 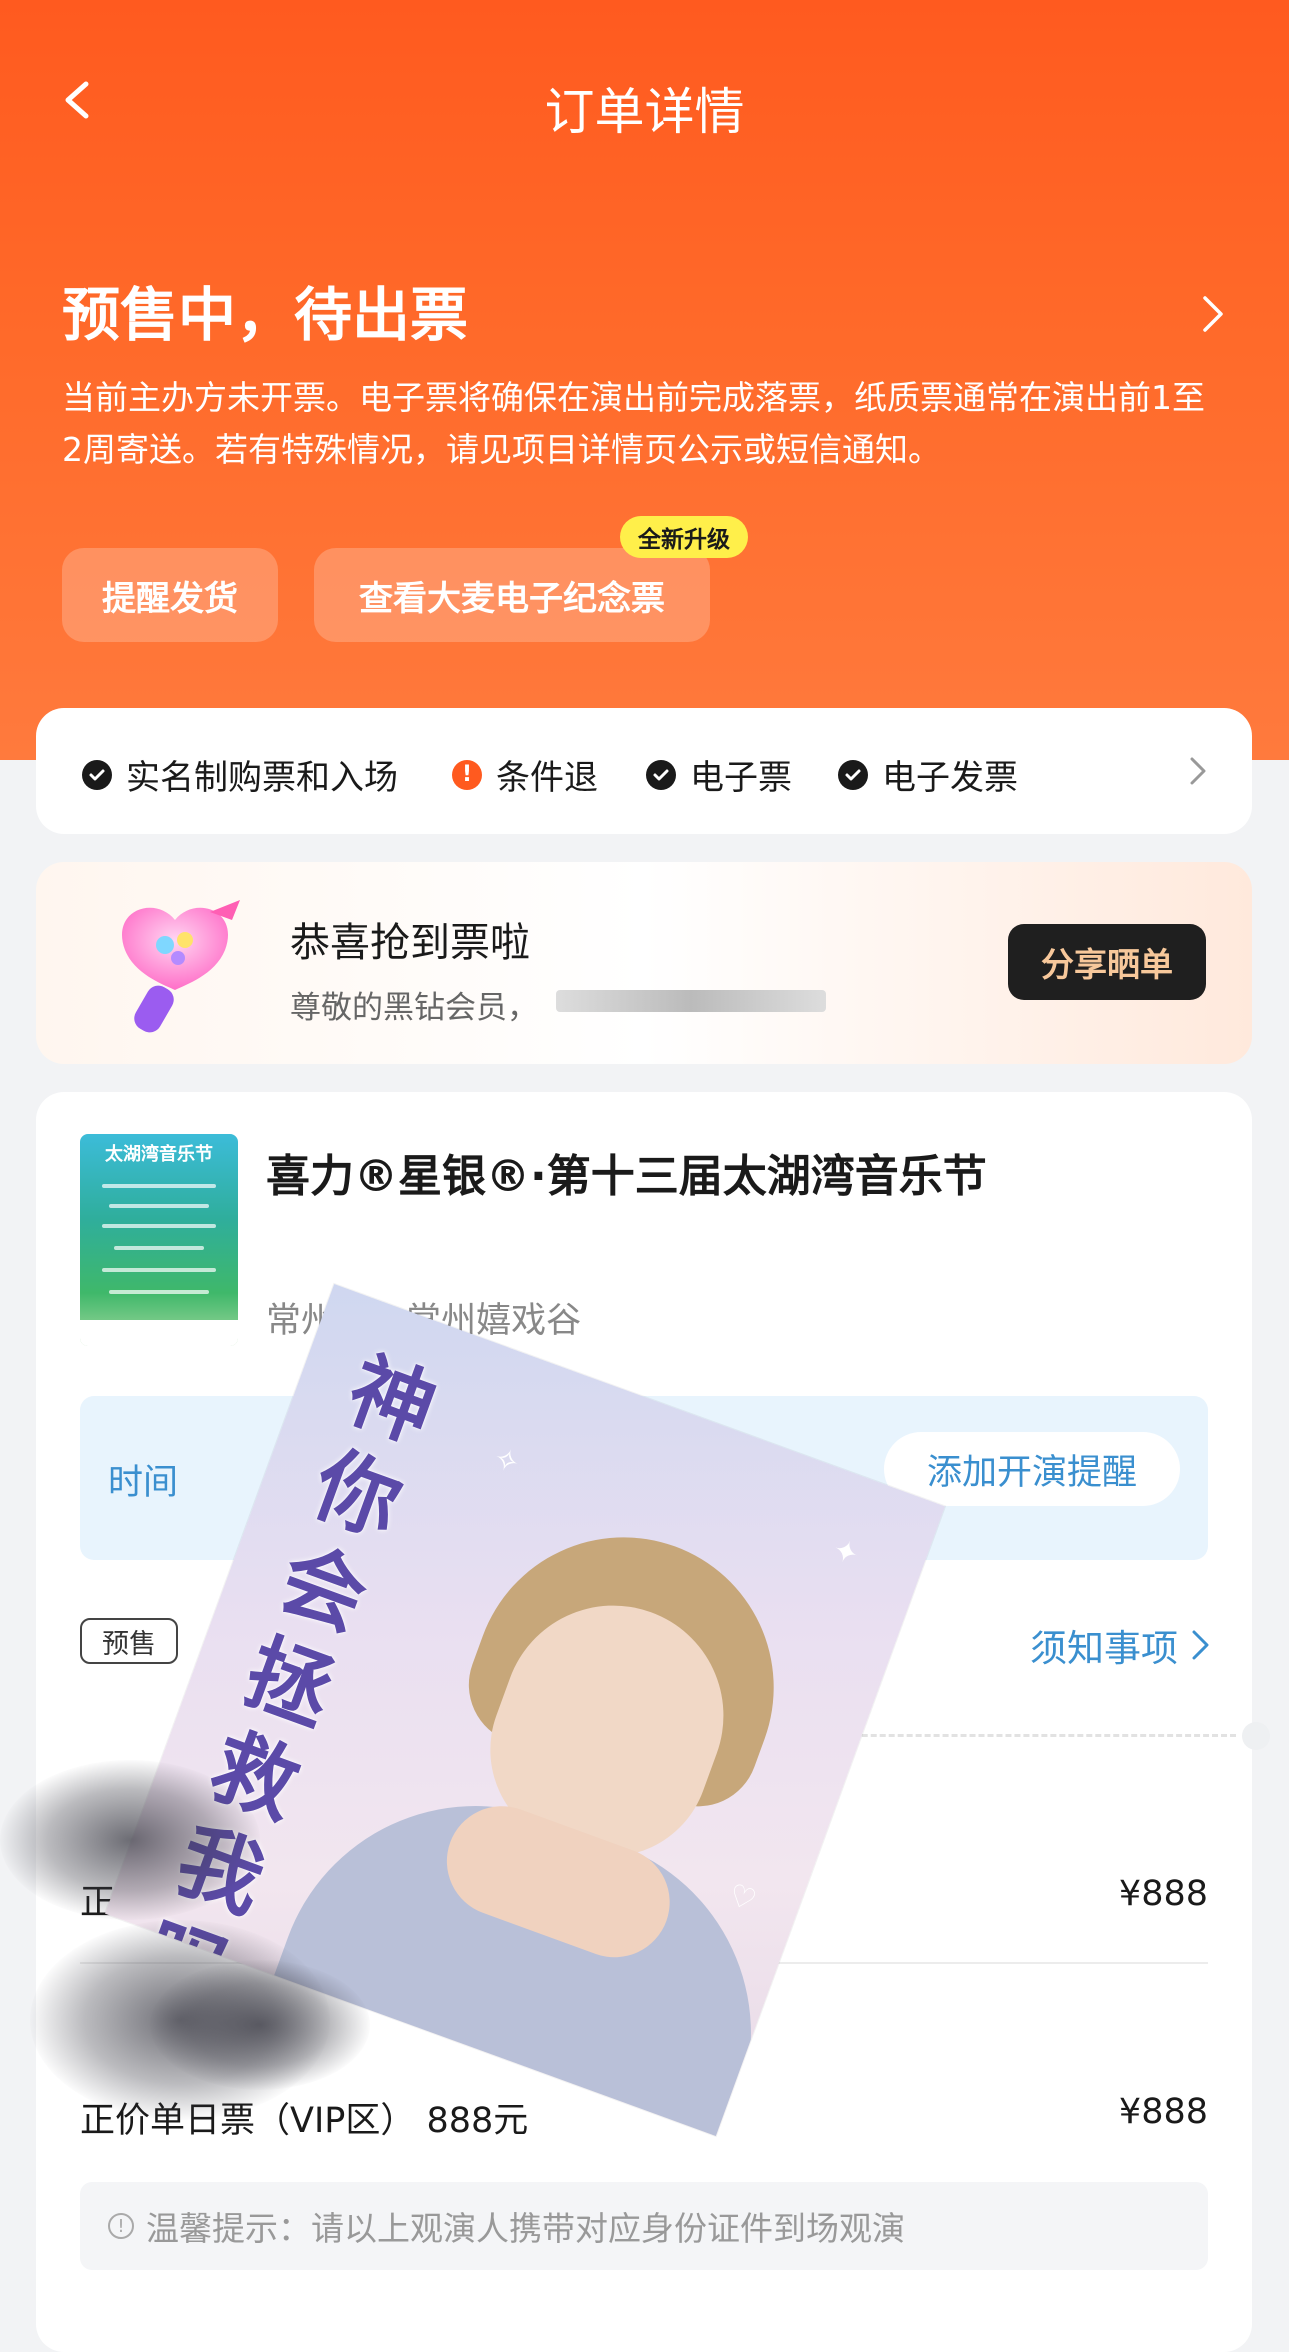 What do you see at coordinates (525, 2228) in the screenshot?
I see `warm-tip-text: 温馨提示：请以上观演人携带对应身份证件到场观演` at bounding box center [525, 2228].